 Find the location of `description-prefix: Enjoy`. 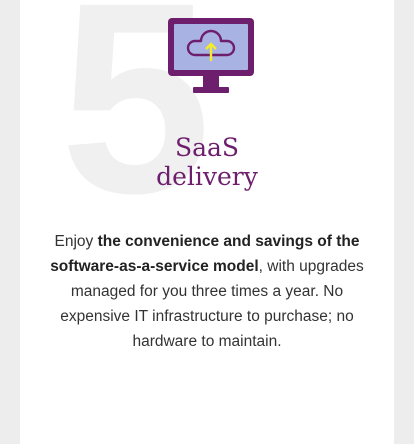

description-prefix: Enjoy is located at coordinates (76, 241).